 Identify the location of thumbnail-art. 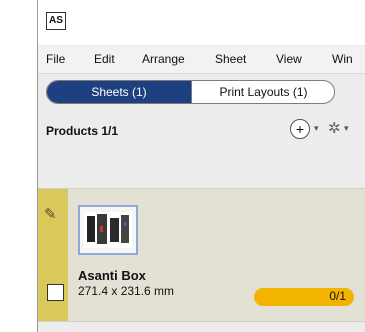
(108, 230).